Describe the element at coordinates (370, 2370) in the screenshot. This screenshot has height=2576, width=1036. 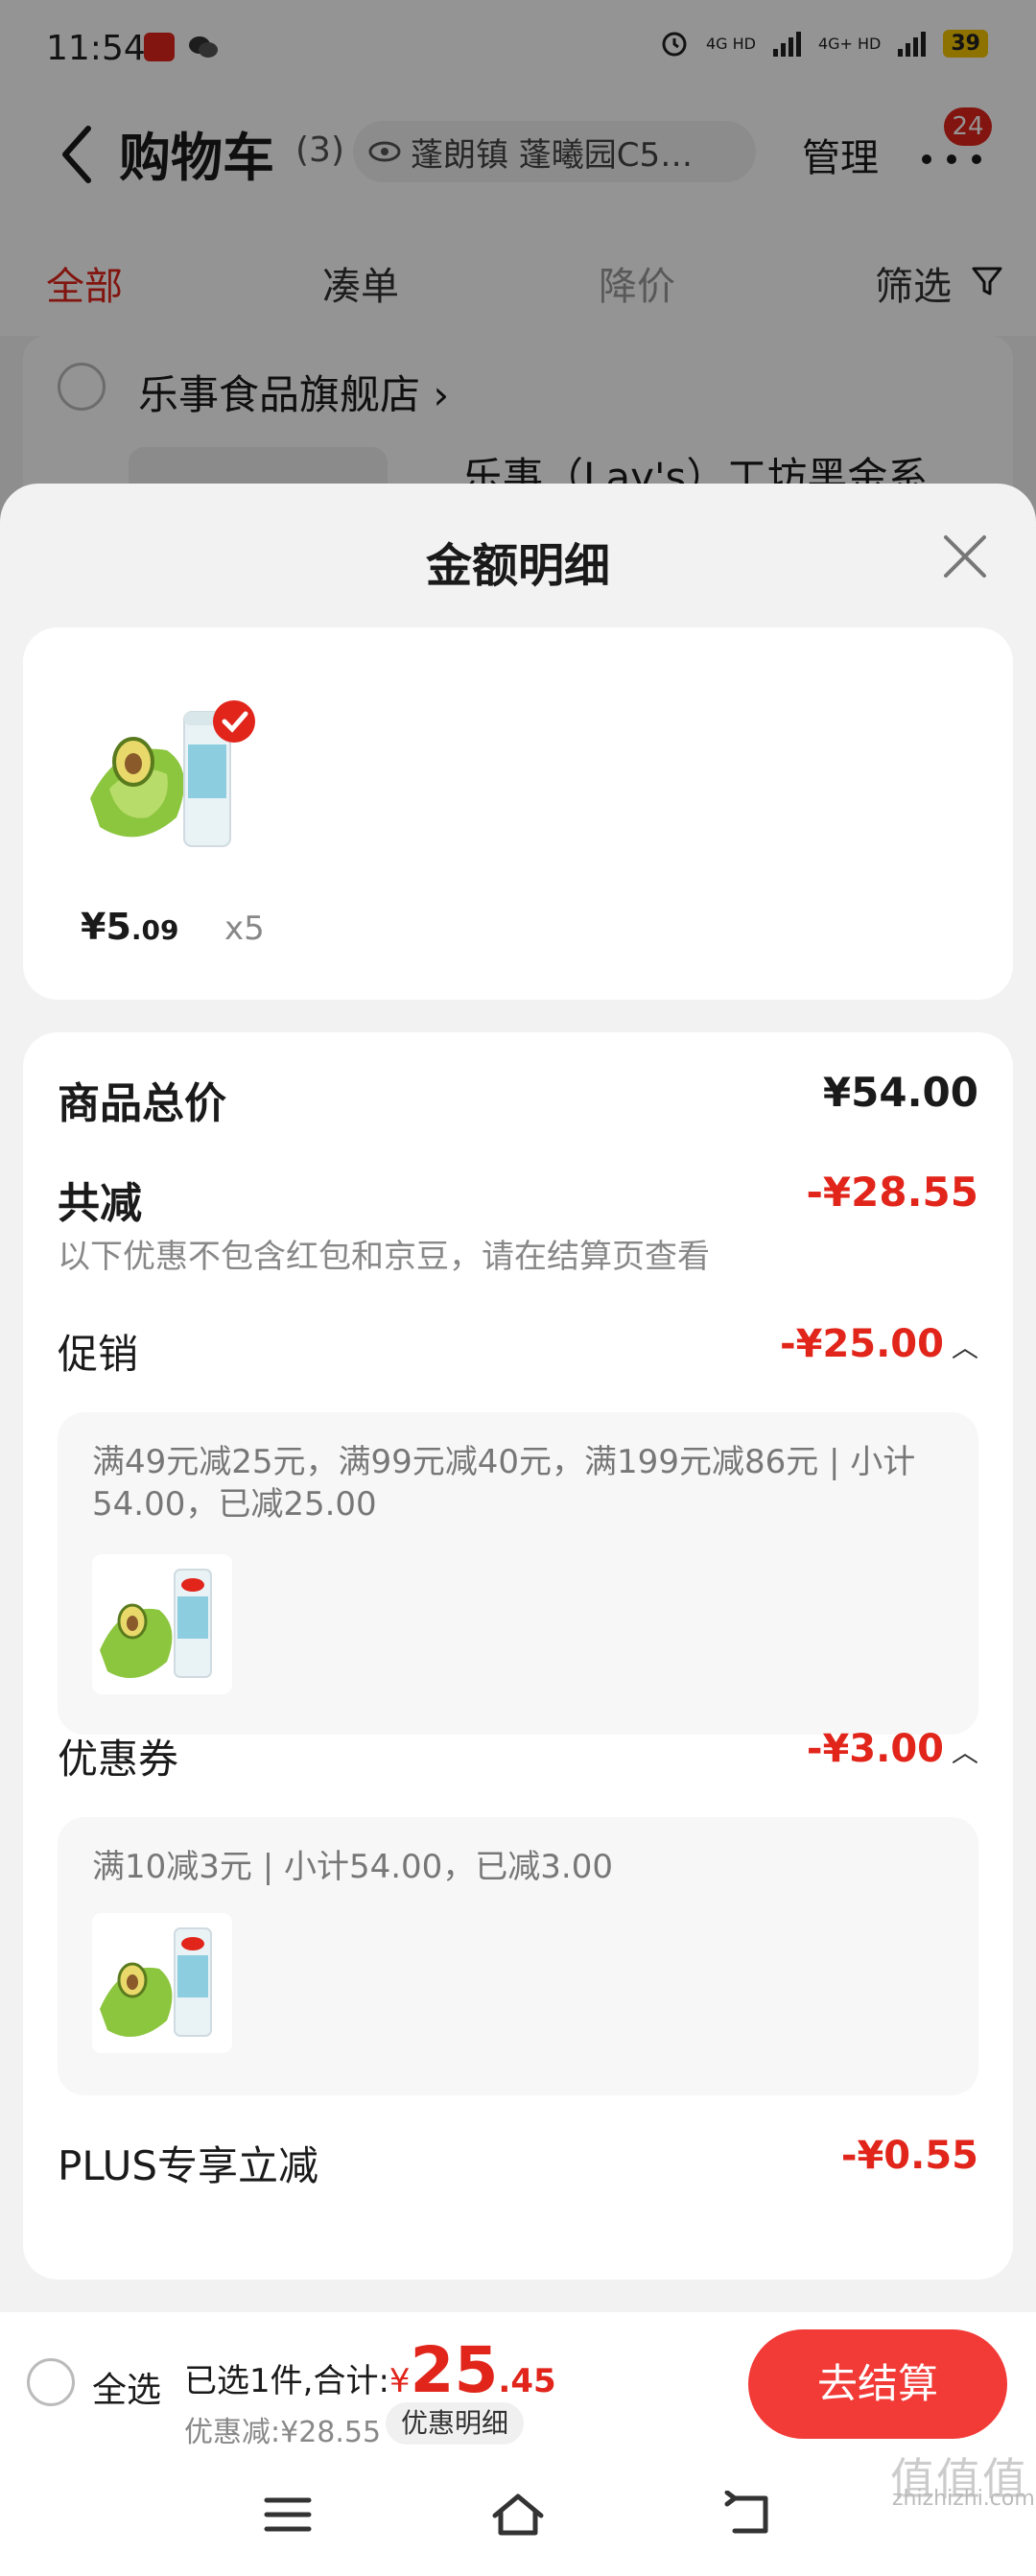
I see `selected-summary: 已选1件,合计:¥25.45` at that location.